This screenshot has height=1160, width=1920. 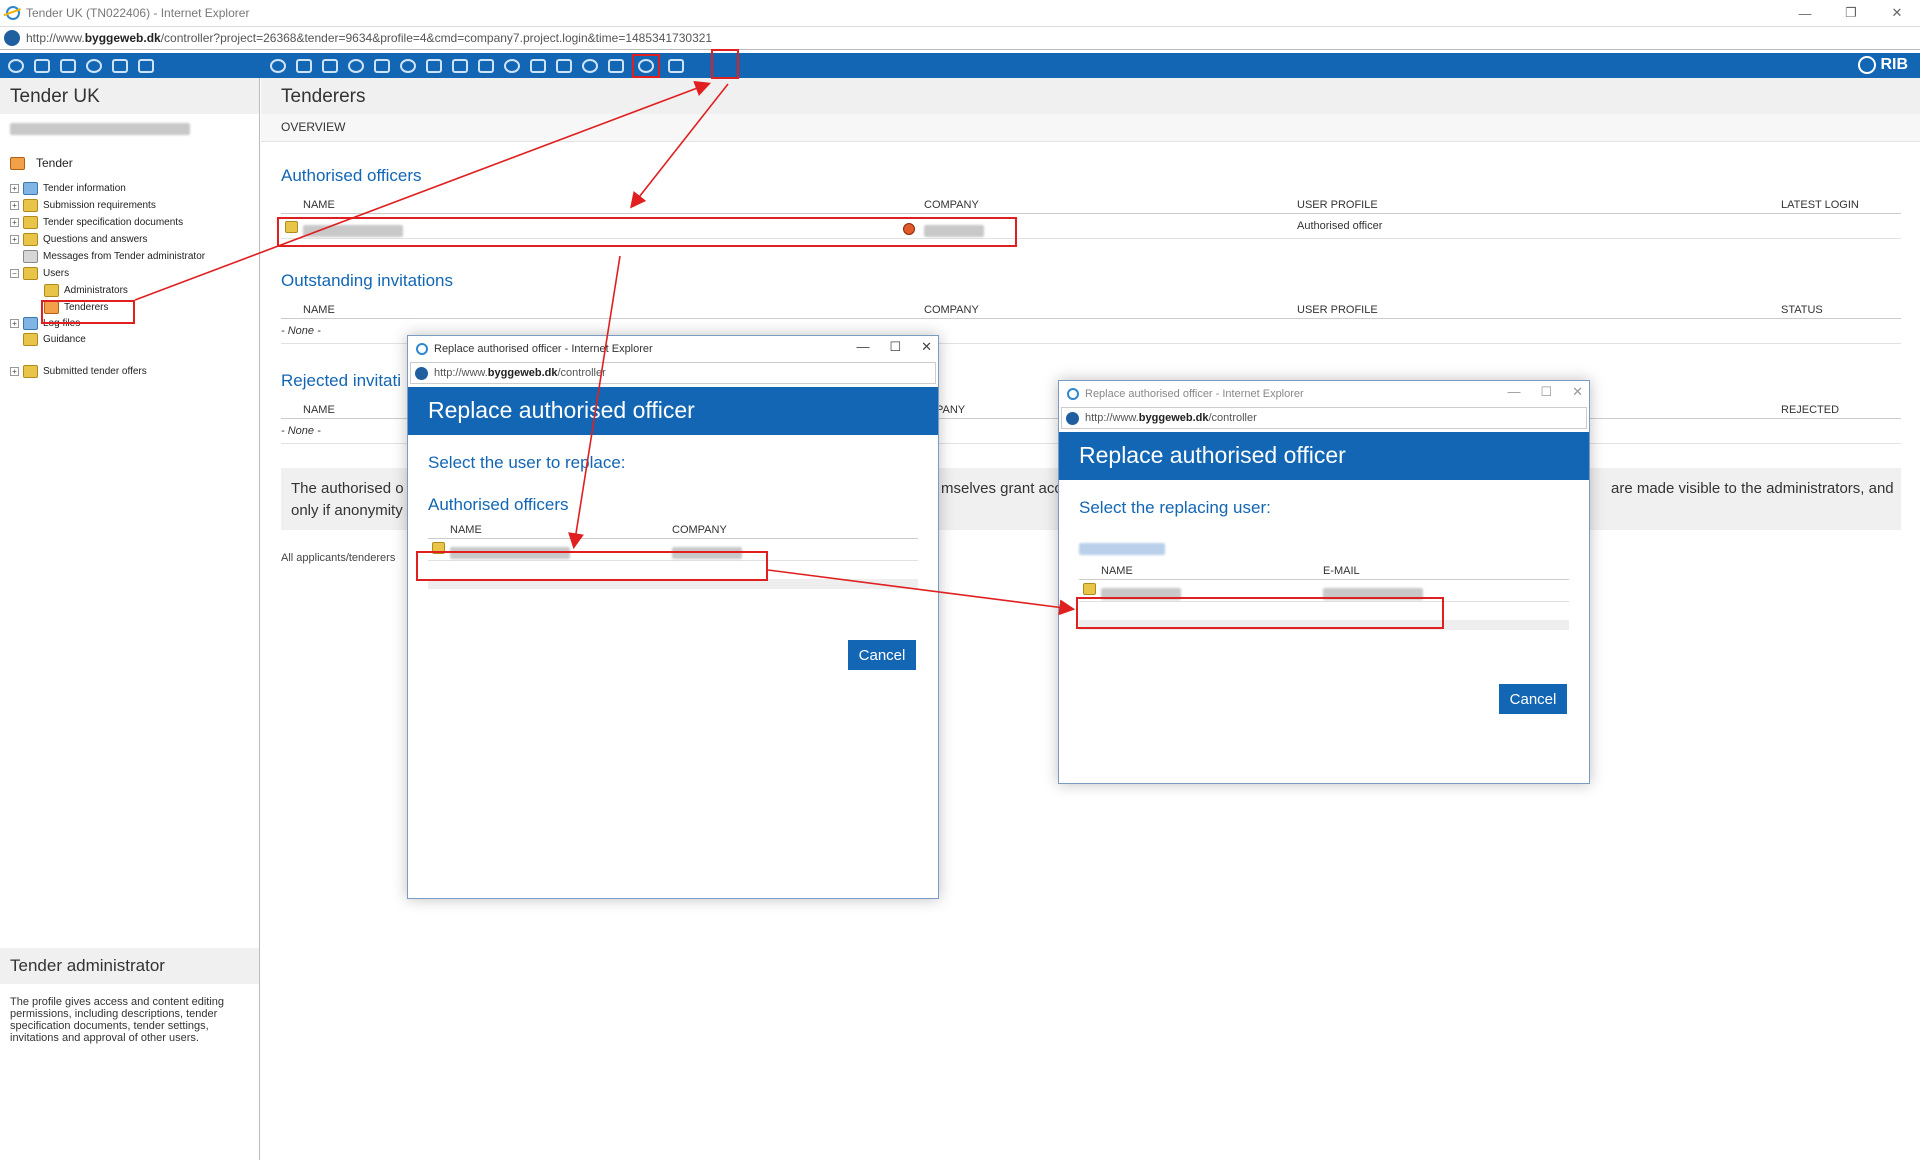 I want to click on tree-item-tender-specification-documents: + Tender specification documents, so click(x=129, y=222).